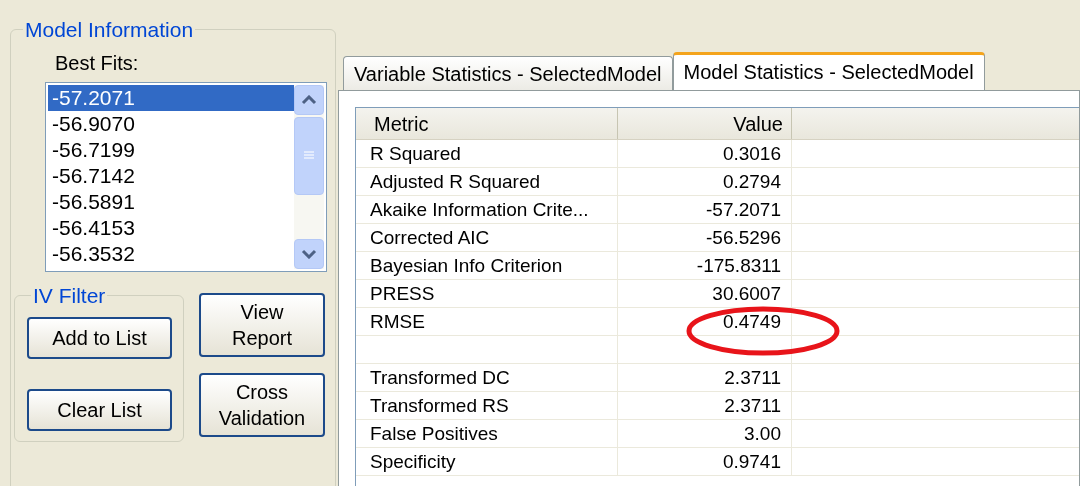 The width and height of the screenshot is (1080, 486). What do you see at coordinates (705, 123) in the screenshot?
I see `column-header: Value` at bounding box center [705, 123].